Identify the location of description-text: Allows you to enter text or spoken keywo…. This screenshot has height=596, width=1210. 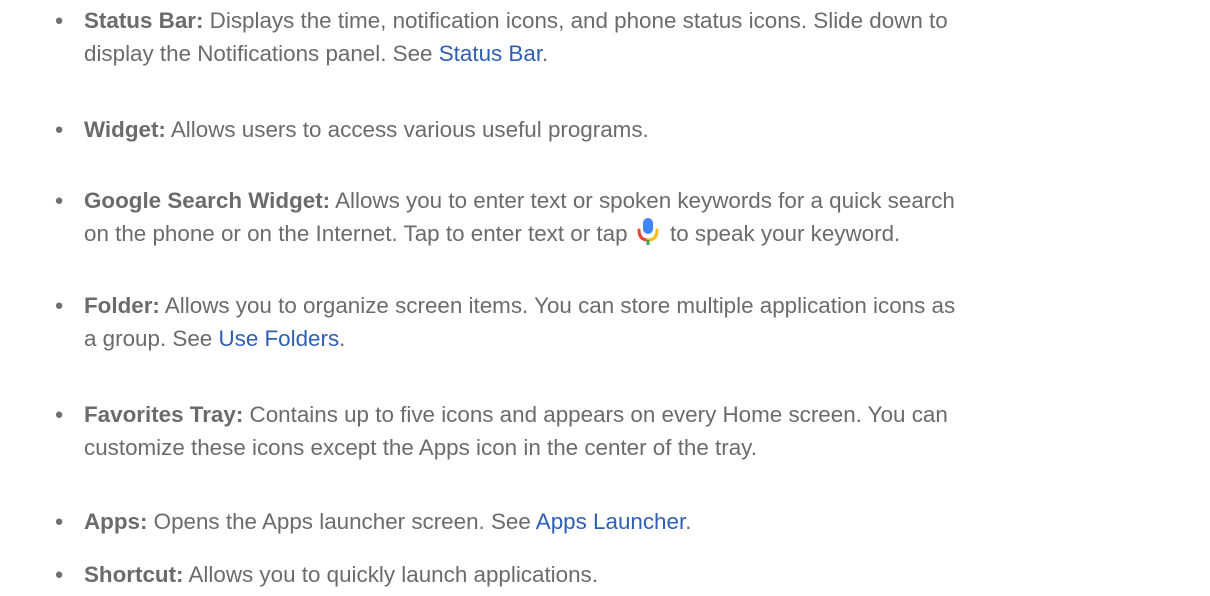
(642, 200).